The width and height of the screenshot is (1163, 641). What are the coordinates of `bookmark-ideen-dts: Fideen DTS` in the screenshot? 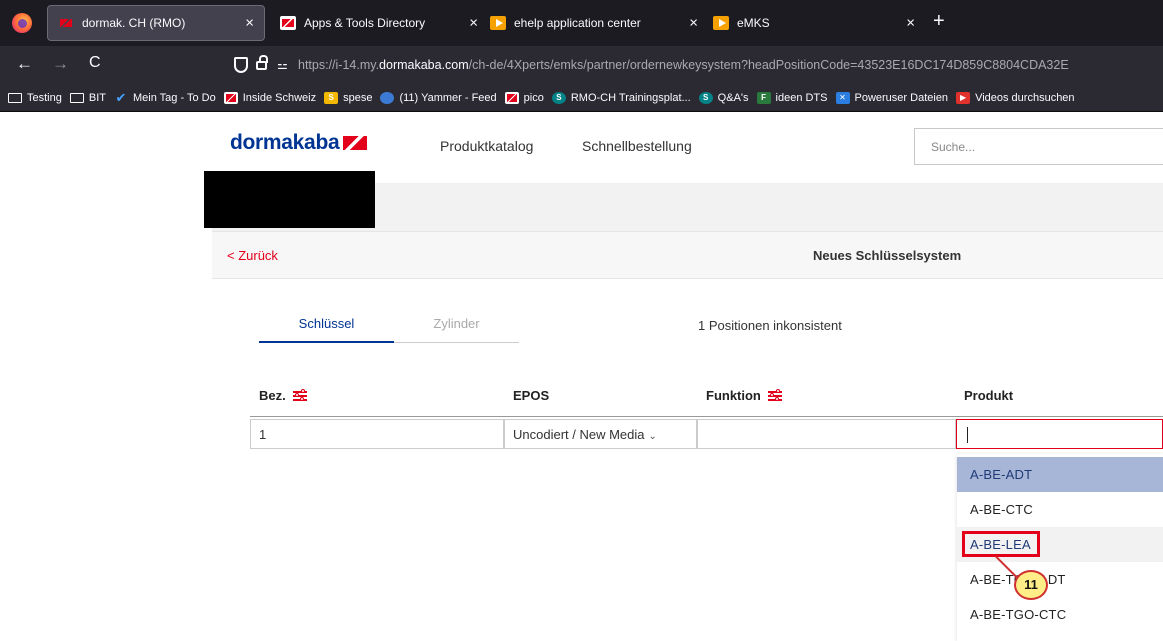 It's located at (792, 97).